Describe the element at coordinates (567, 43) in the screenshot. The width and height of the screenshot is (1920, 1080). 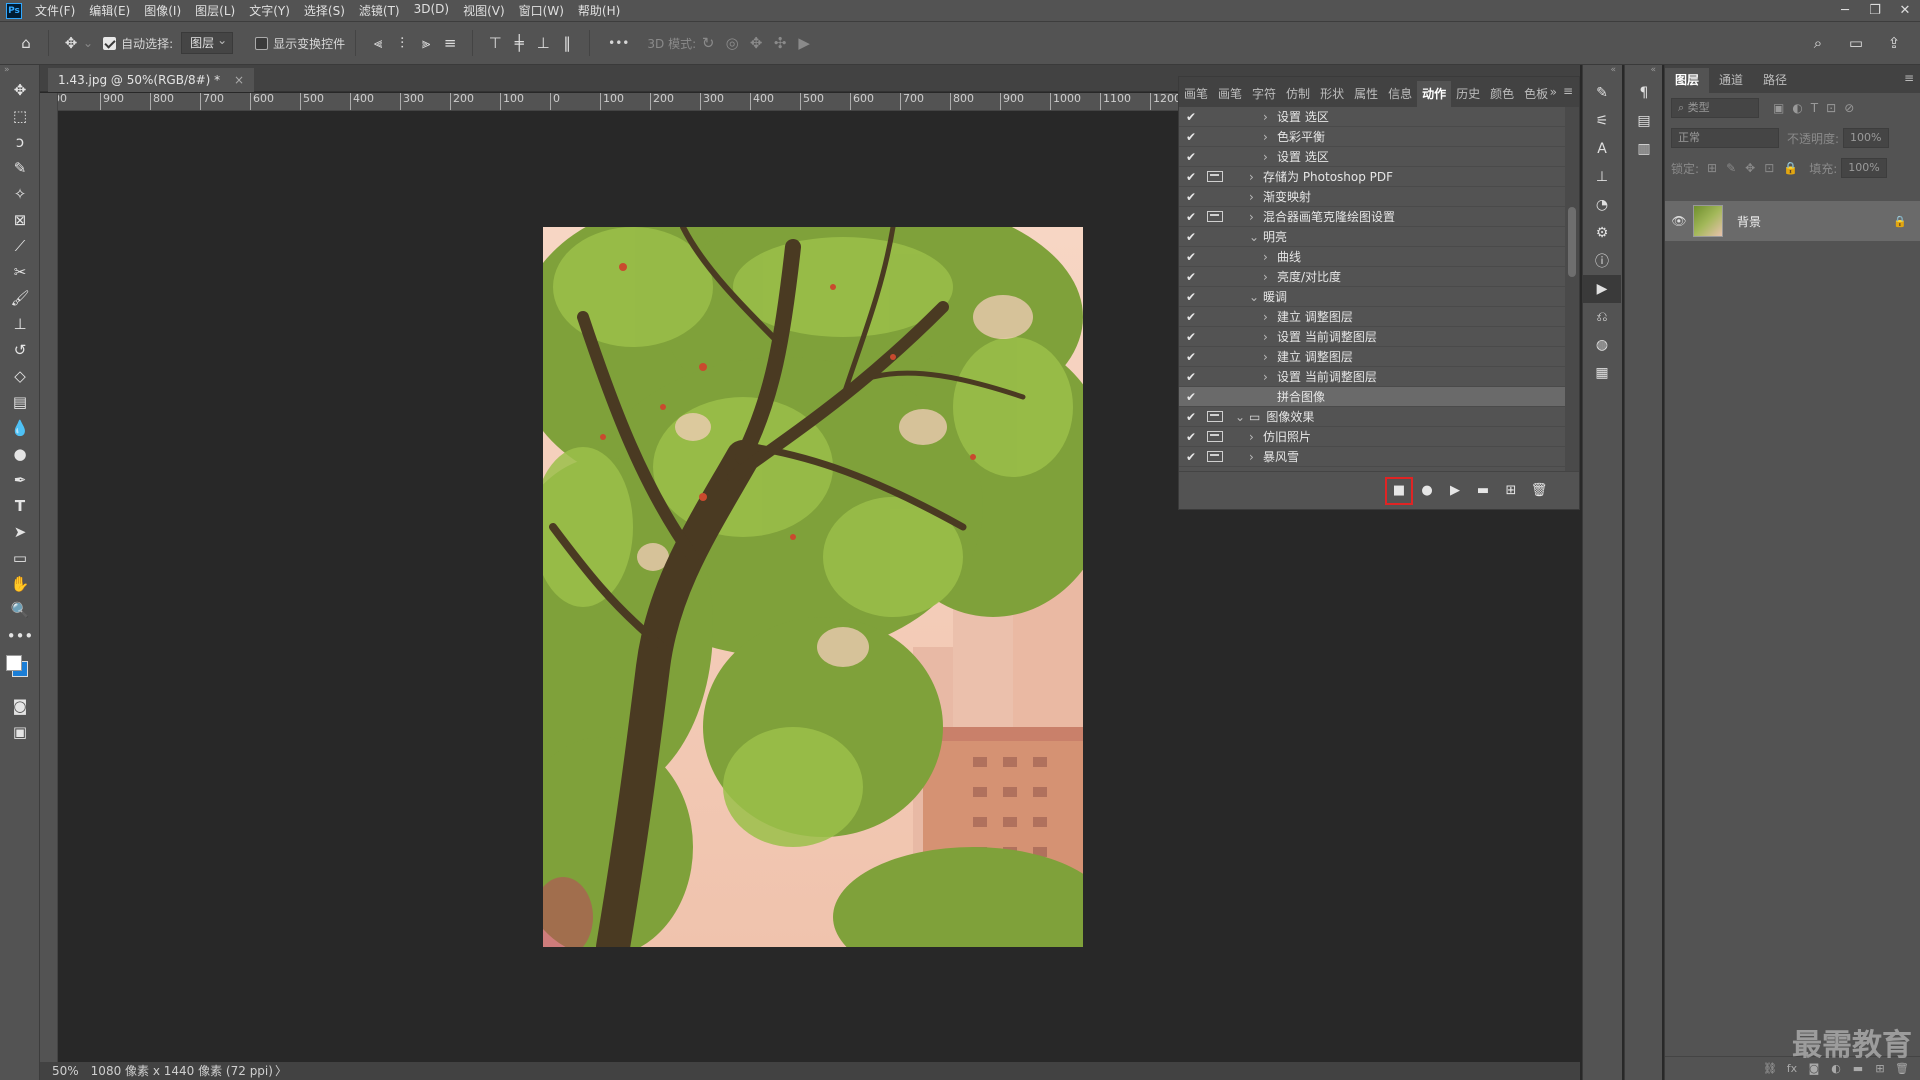
I see `distribute-horizontal-icon: ‖` at that location.